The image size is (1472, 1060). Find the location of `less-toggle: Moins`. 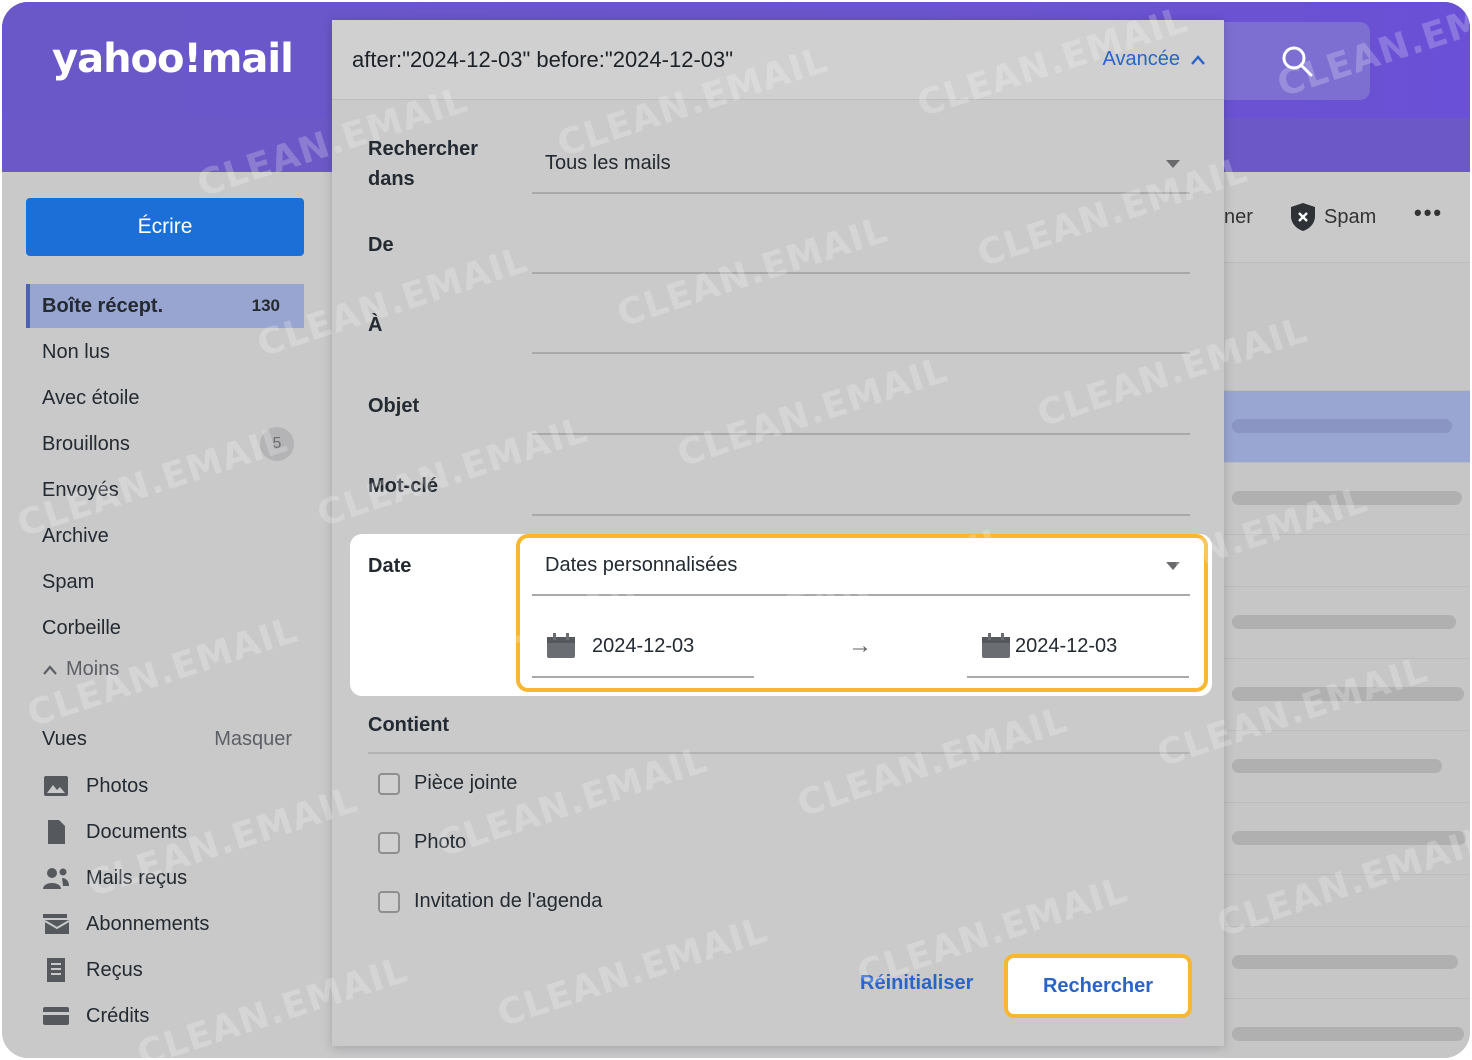

less-toggle: Moins is located at coordinates (80, 669).